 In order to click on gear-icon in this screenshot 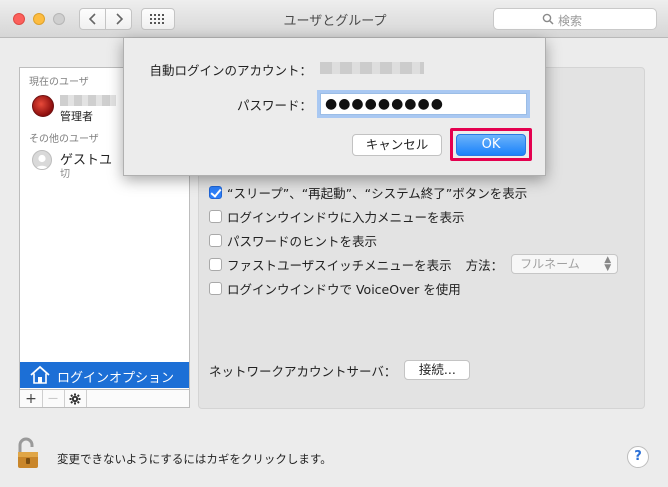, I will do `click(75, 398)`.